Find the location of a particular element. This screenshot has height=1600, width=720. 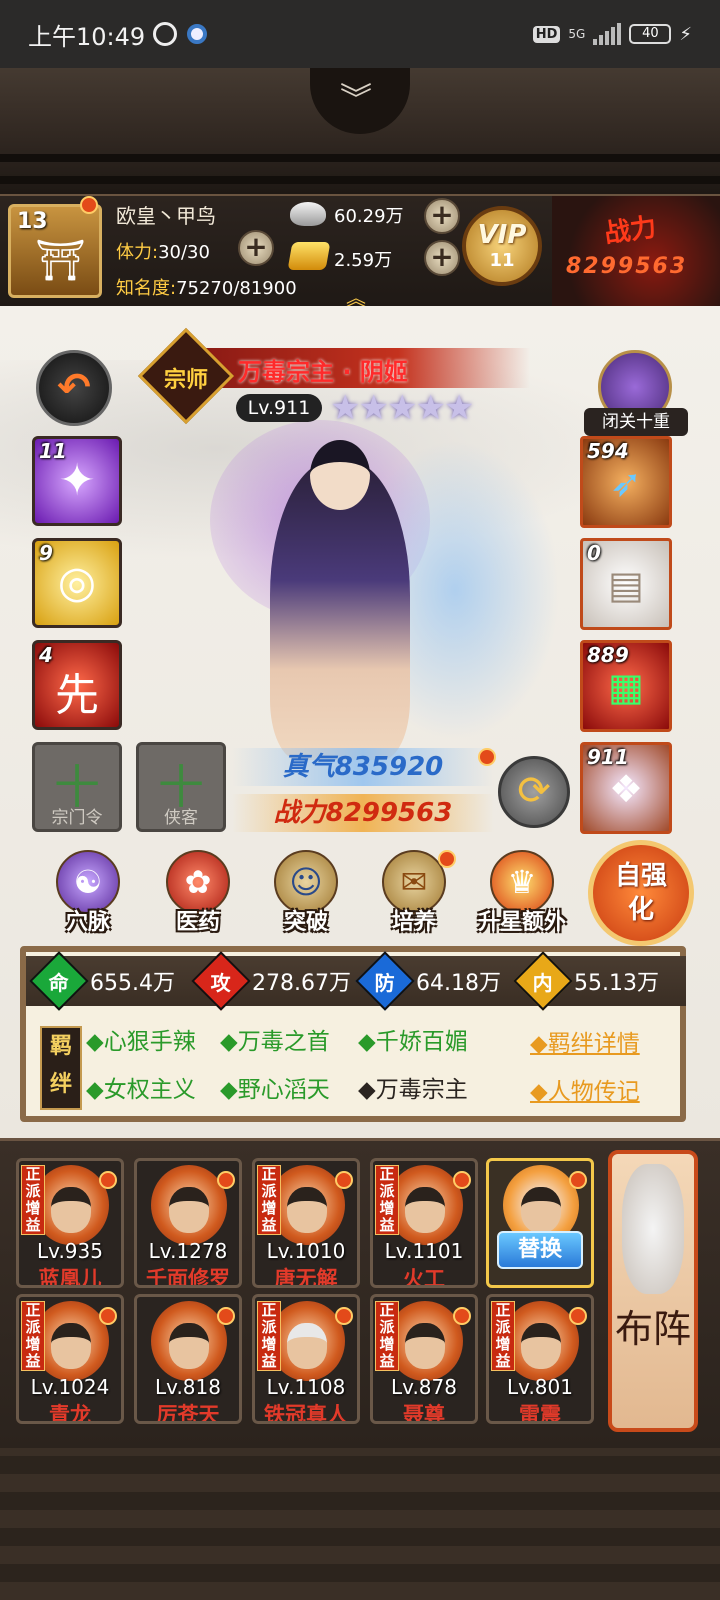

hero-card: 正派增益 Lv.878 聂尊 is located at coordinates (424, 1359).